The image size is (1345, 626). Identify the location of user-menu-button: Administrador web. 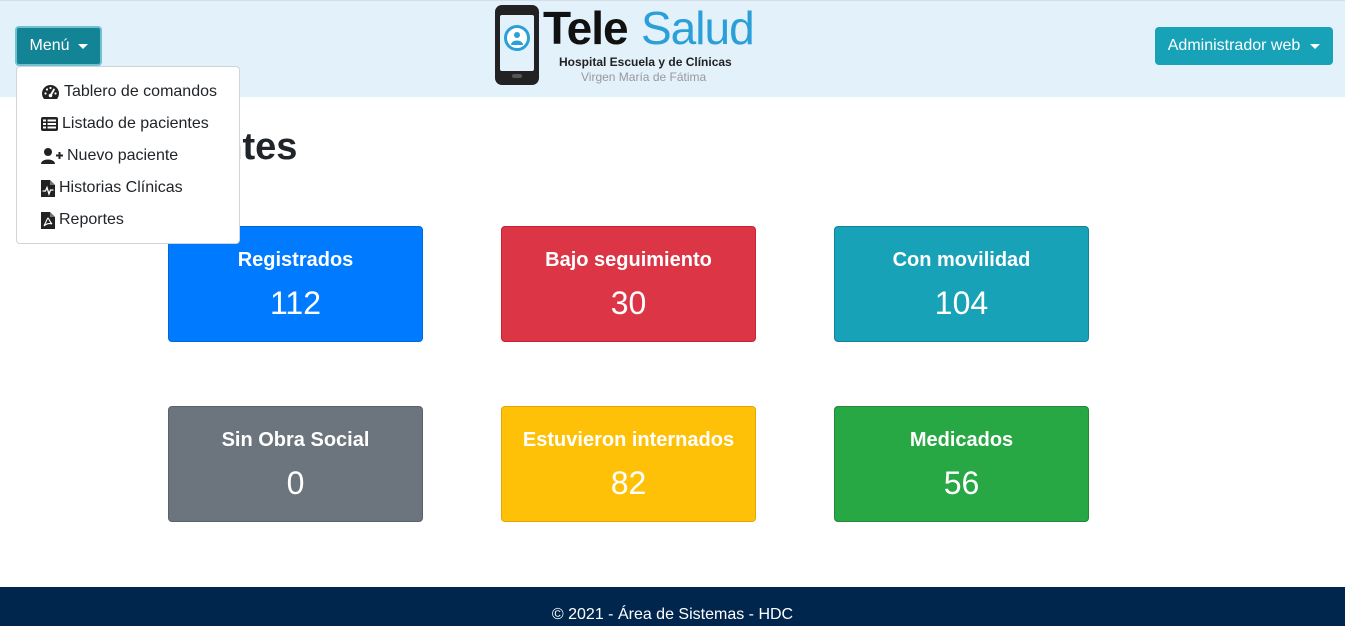
(1244, 46).